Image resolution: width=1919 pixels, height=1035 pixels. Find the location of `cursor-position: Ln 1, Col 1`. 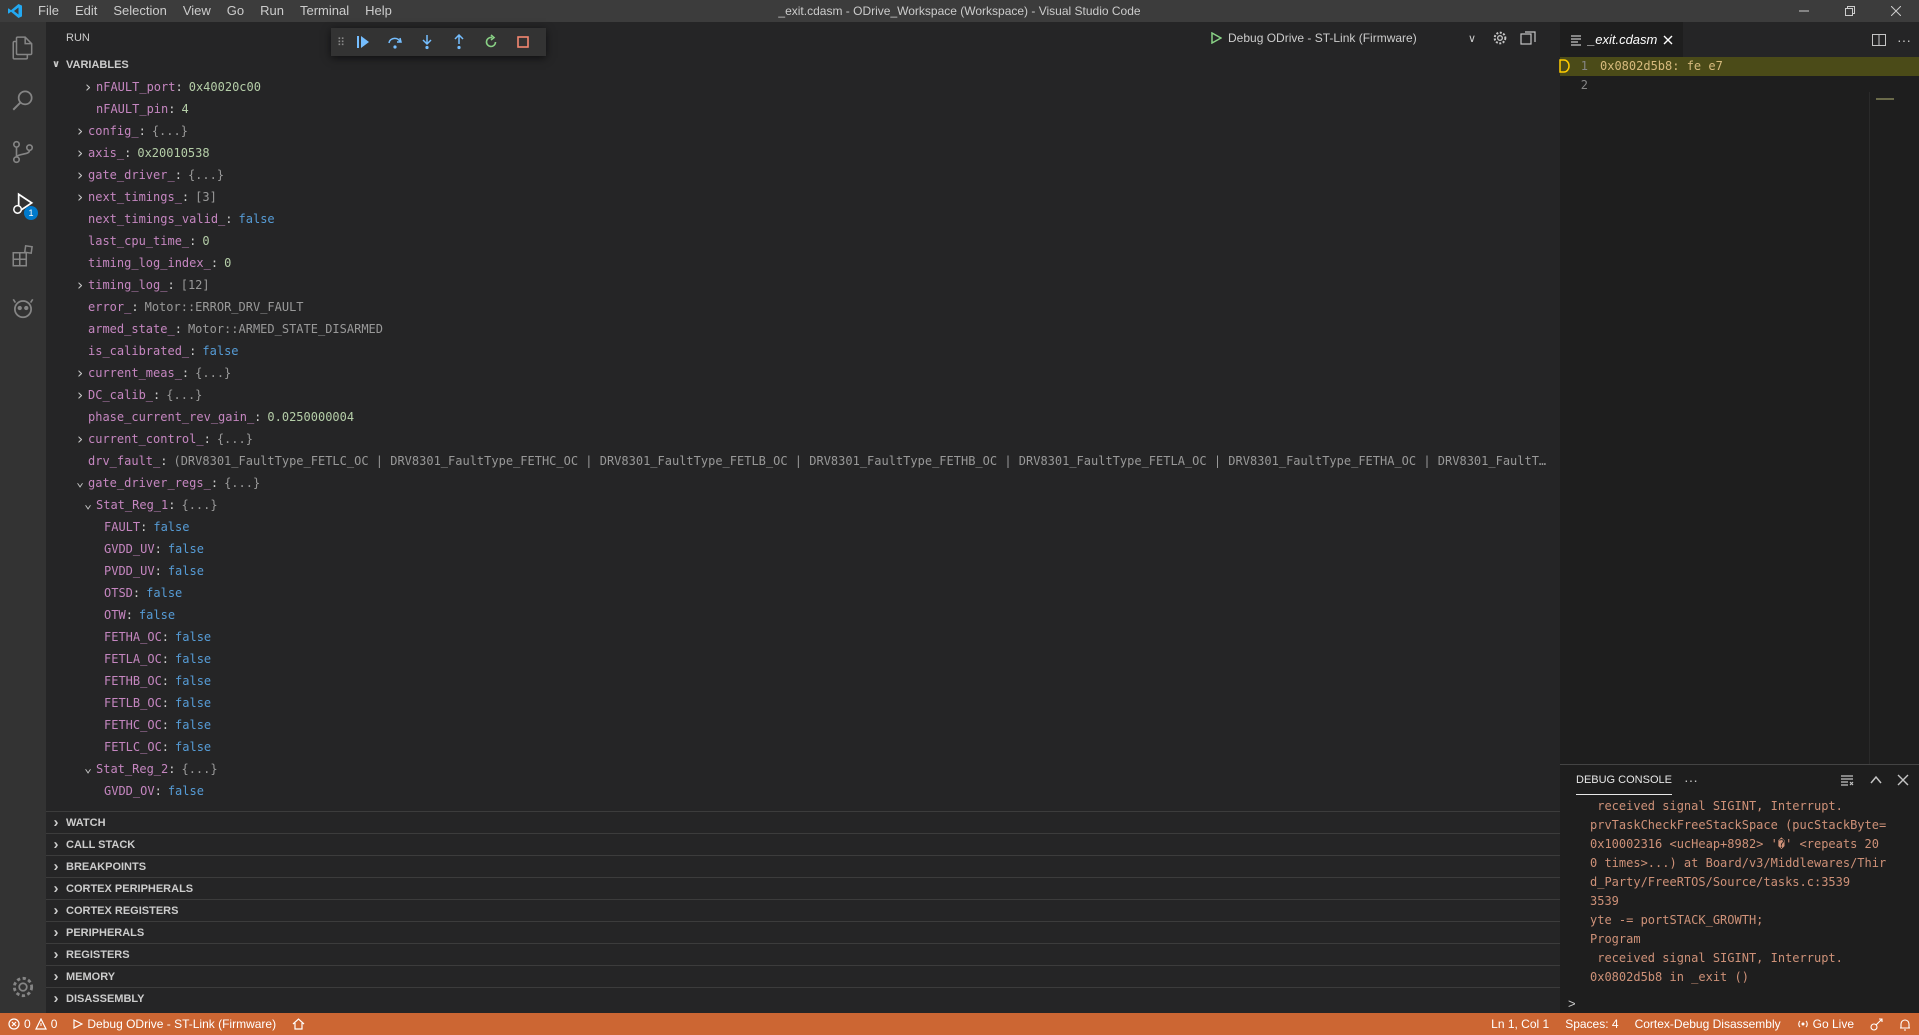

cursor-position: Ln 1, Col 1 is located at coordinates (1520, 1024).